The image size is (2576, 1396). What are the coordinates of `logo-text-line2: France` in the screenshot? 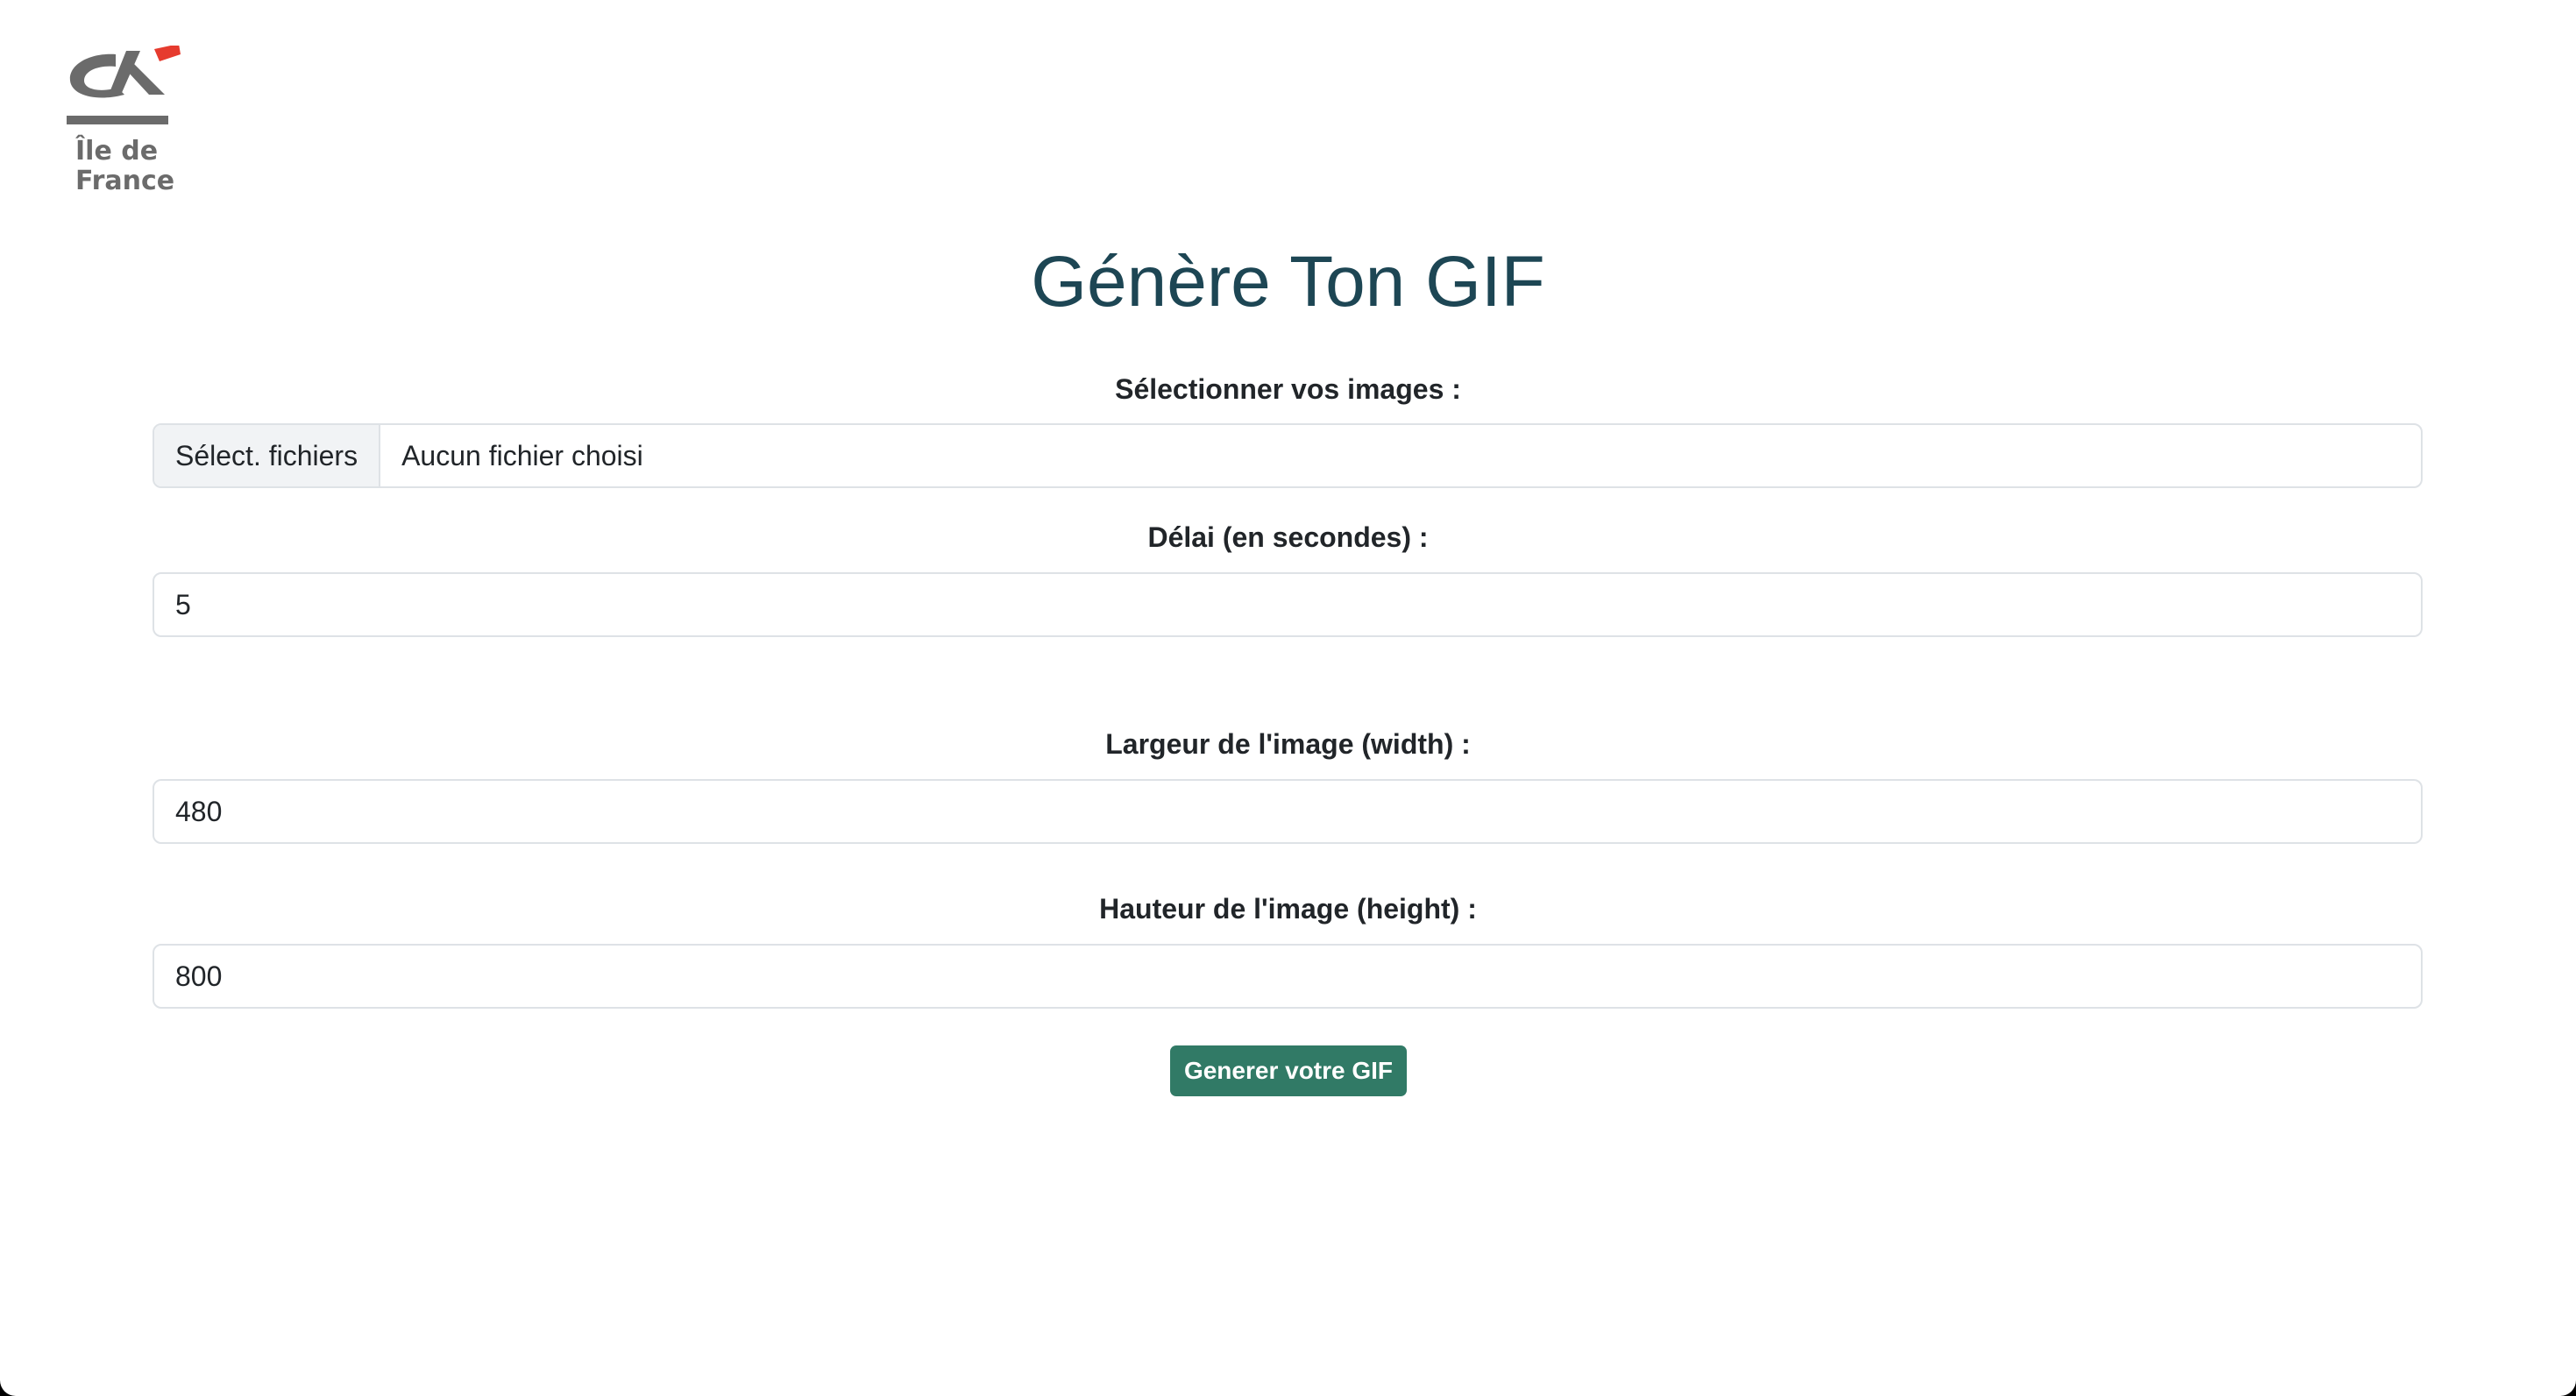 It's located at (125, 181).